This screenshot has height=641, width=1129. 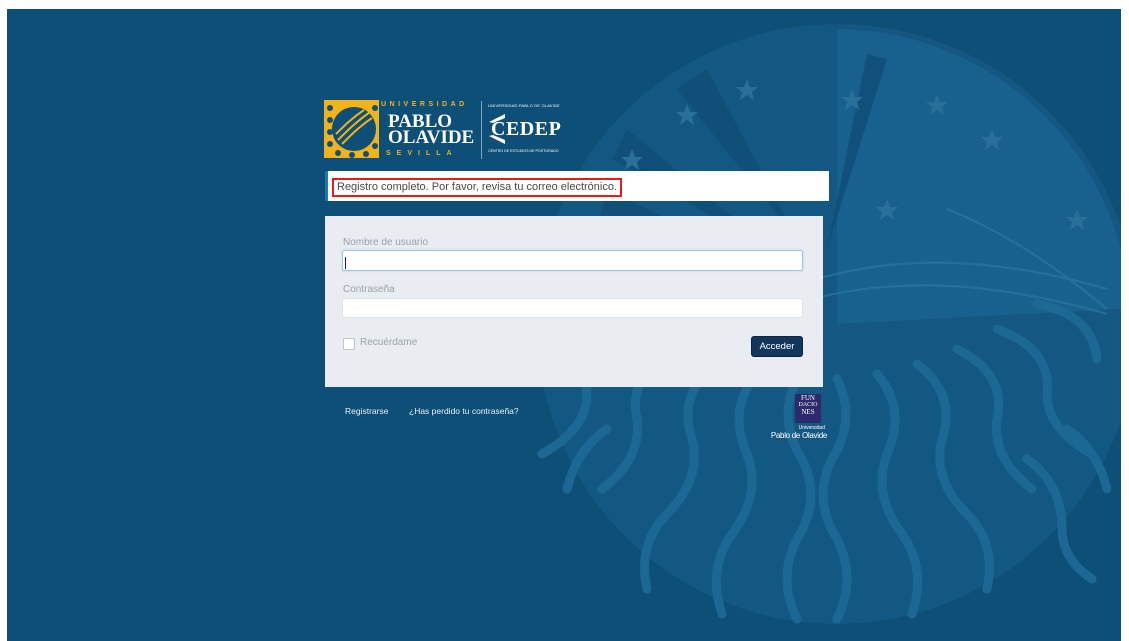 What do you see at coordinates (807, 398) in the screenshot?
I see `fundaciones-logo-text-1: FUN` at bounding box center [807, 398].